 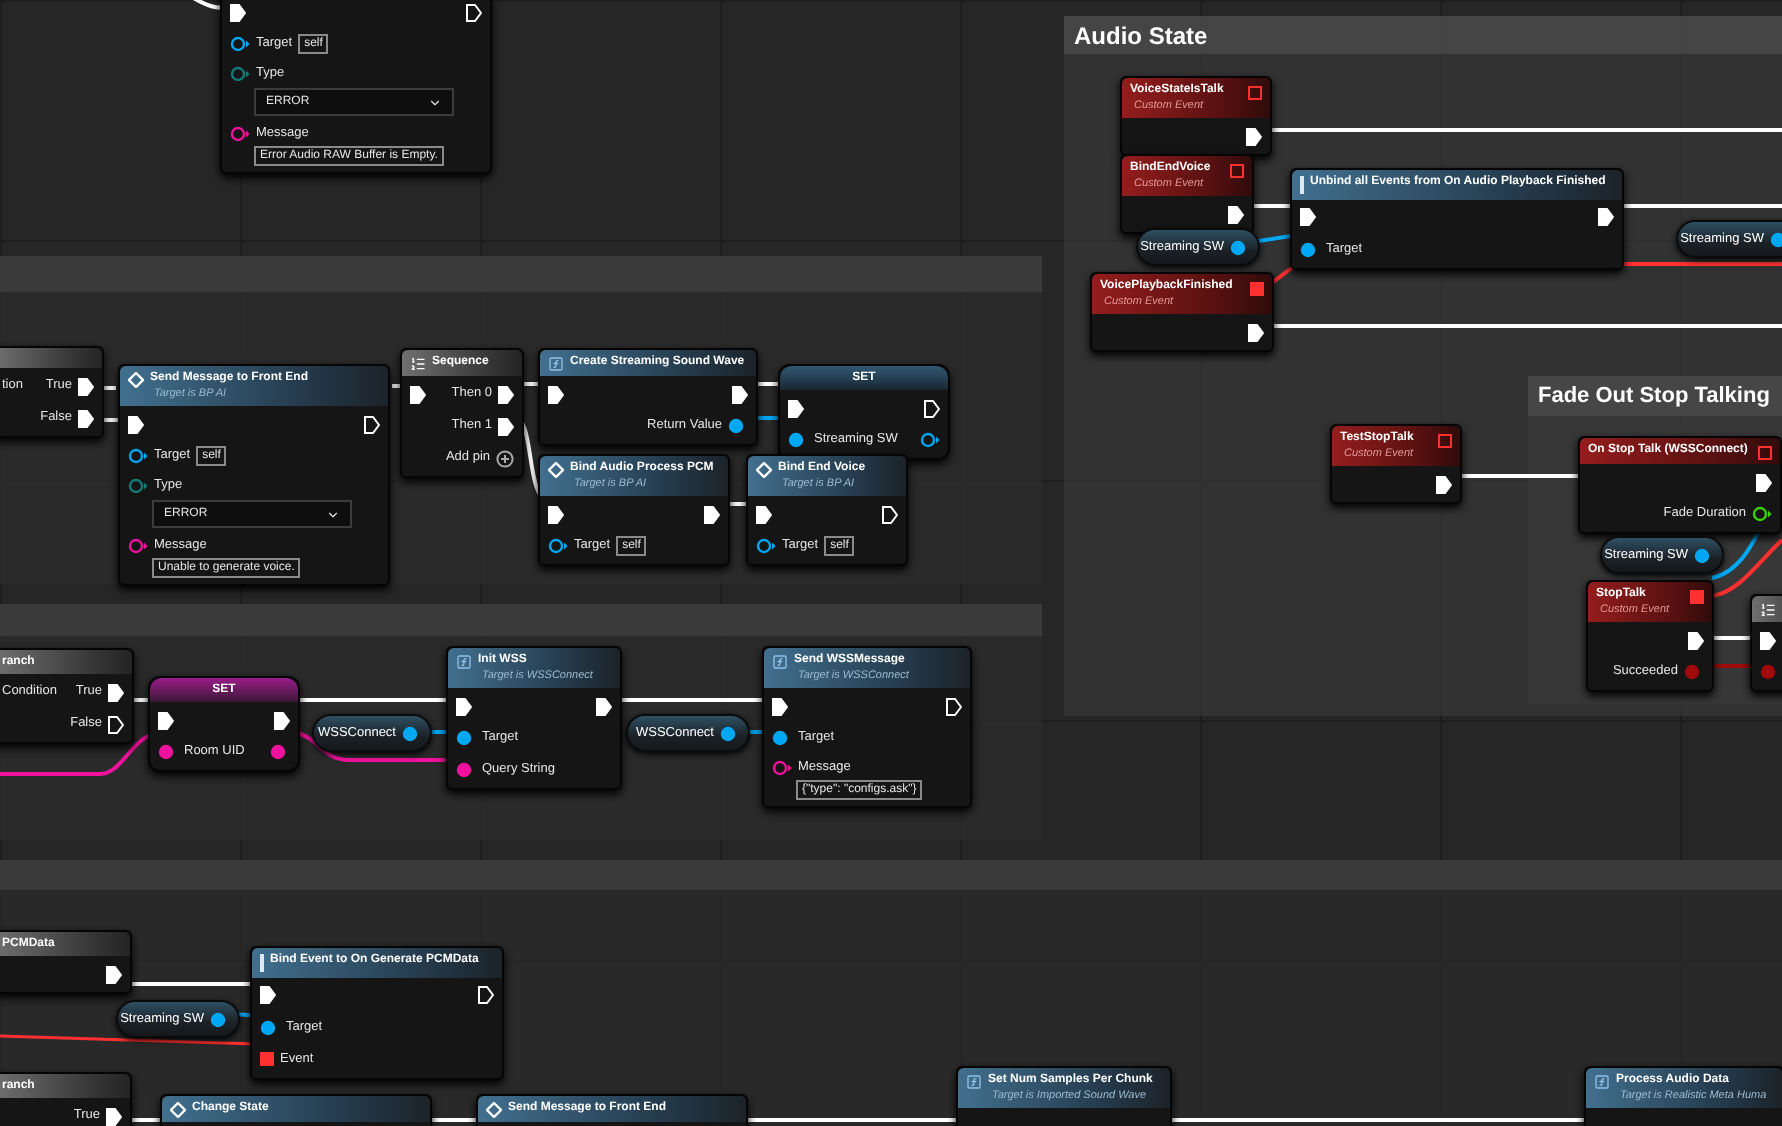 What do you see at coordinates (1141, 36) in the screenshot?
I see `comment-title: Audio State` at bounding box center [1141, 36].